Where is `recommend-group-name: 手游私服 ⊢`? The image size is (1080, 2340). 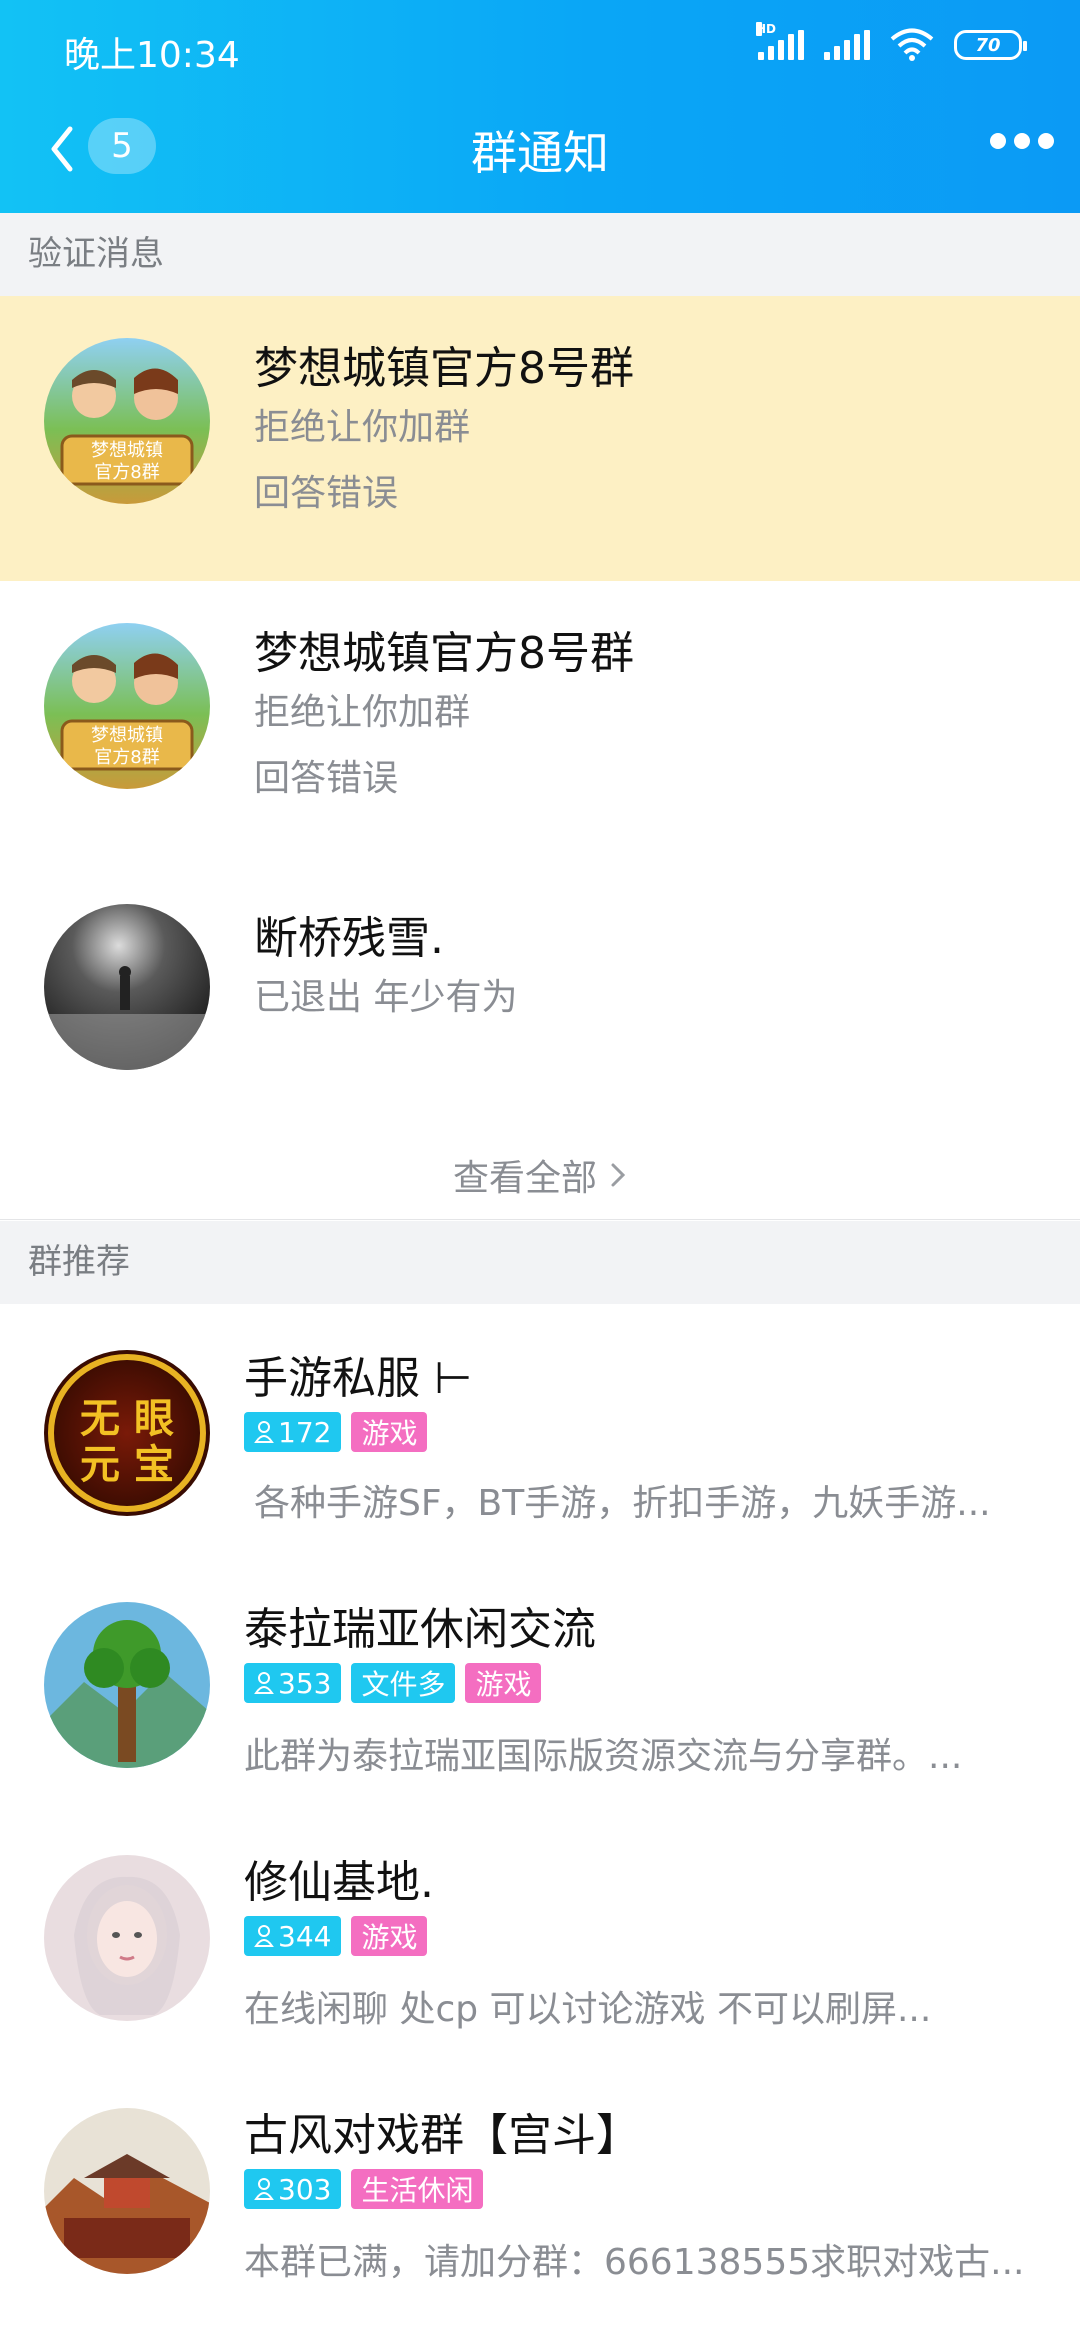 recommend-group-name: 手游私服 ⊢ is located at coordinates (358, 1378).